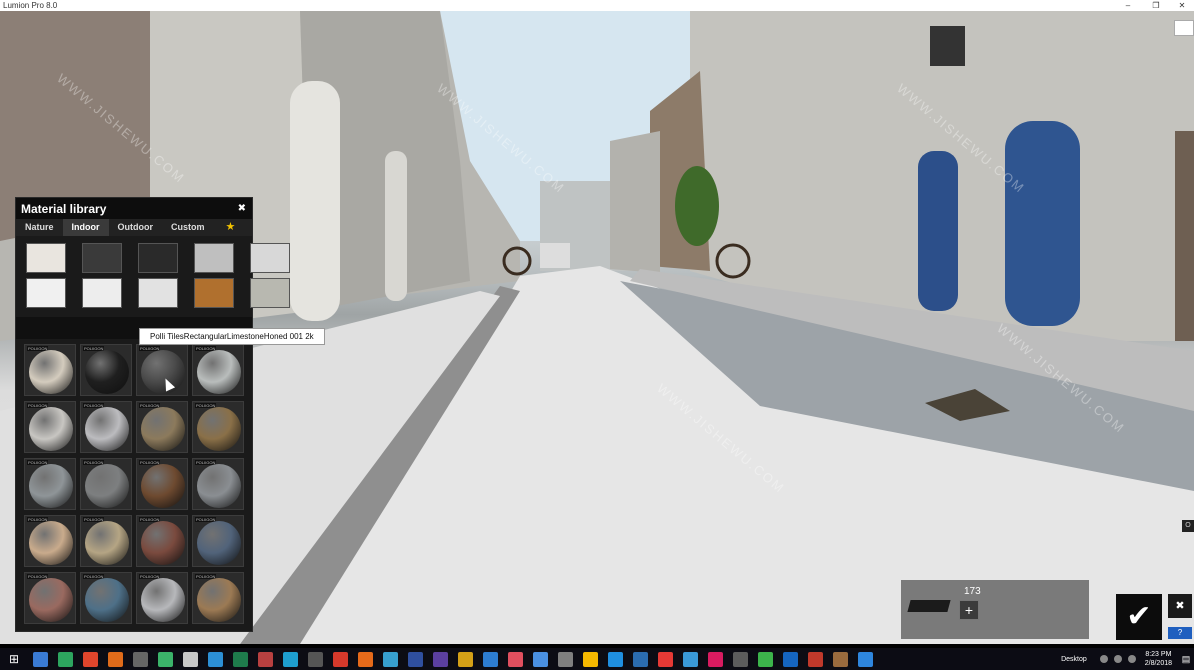 The height and width of the screenshot is (670, 1194). I want to click on material-library-title: Material library, so click(64, 208).